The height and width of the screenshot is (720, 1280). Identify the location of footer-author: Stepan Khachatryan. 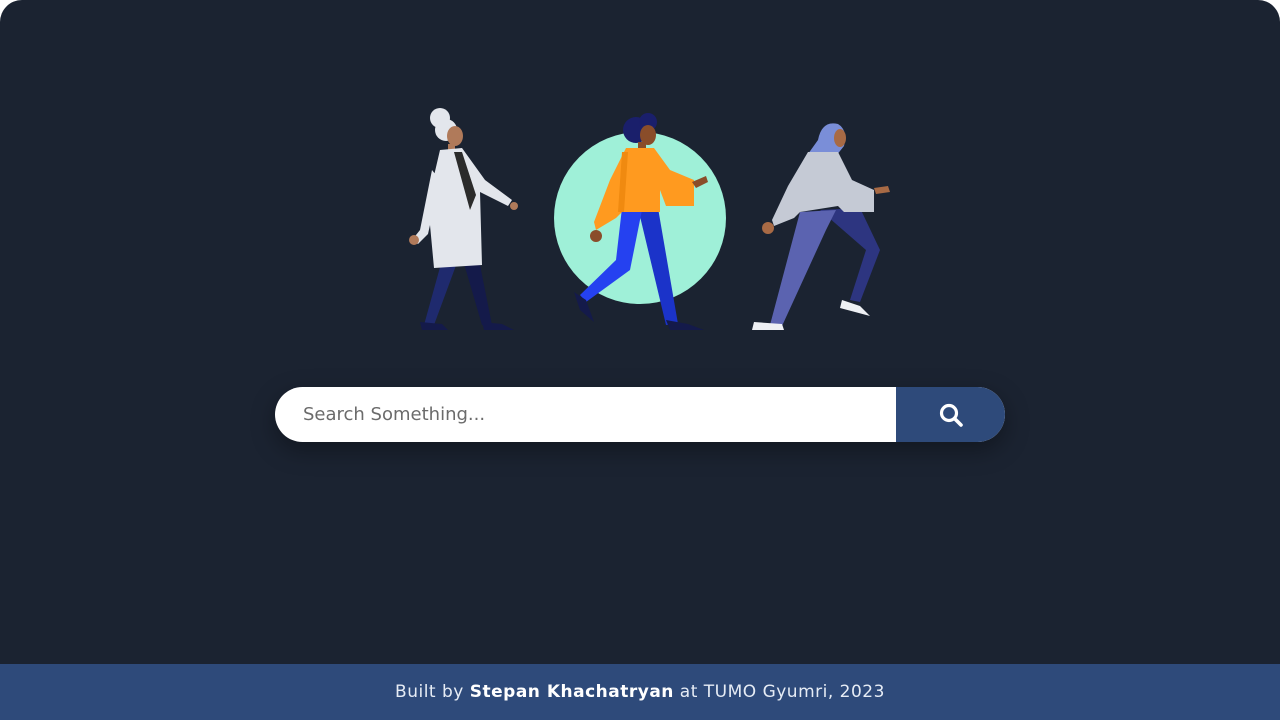
(571, 692).